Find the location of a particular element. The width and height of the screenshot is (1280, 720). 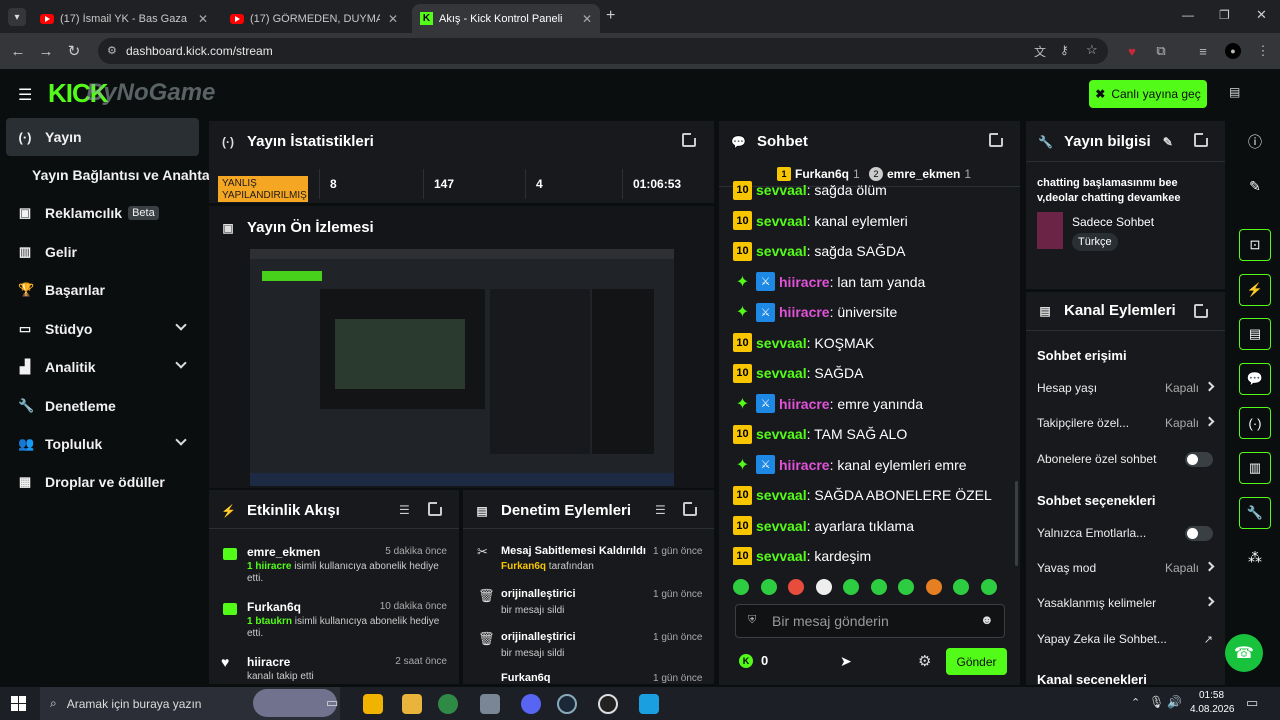

browser-tab-3: K Akış - Kick Kontrol Paneli ✕ is located at coordinates (506, 18).